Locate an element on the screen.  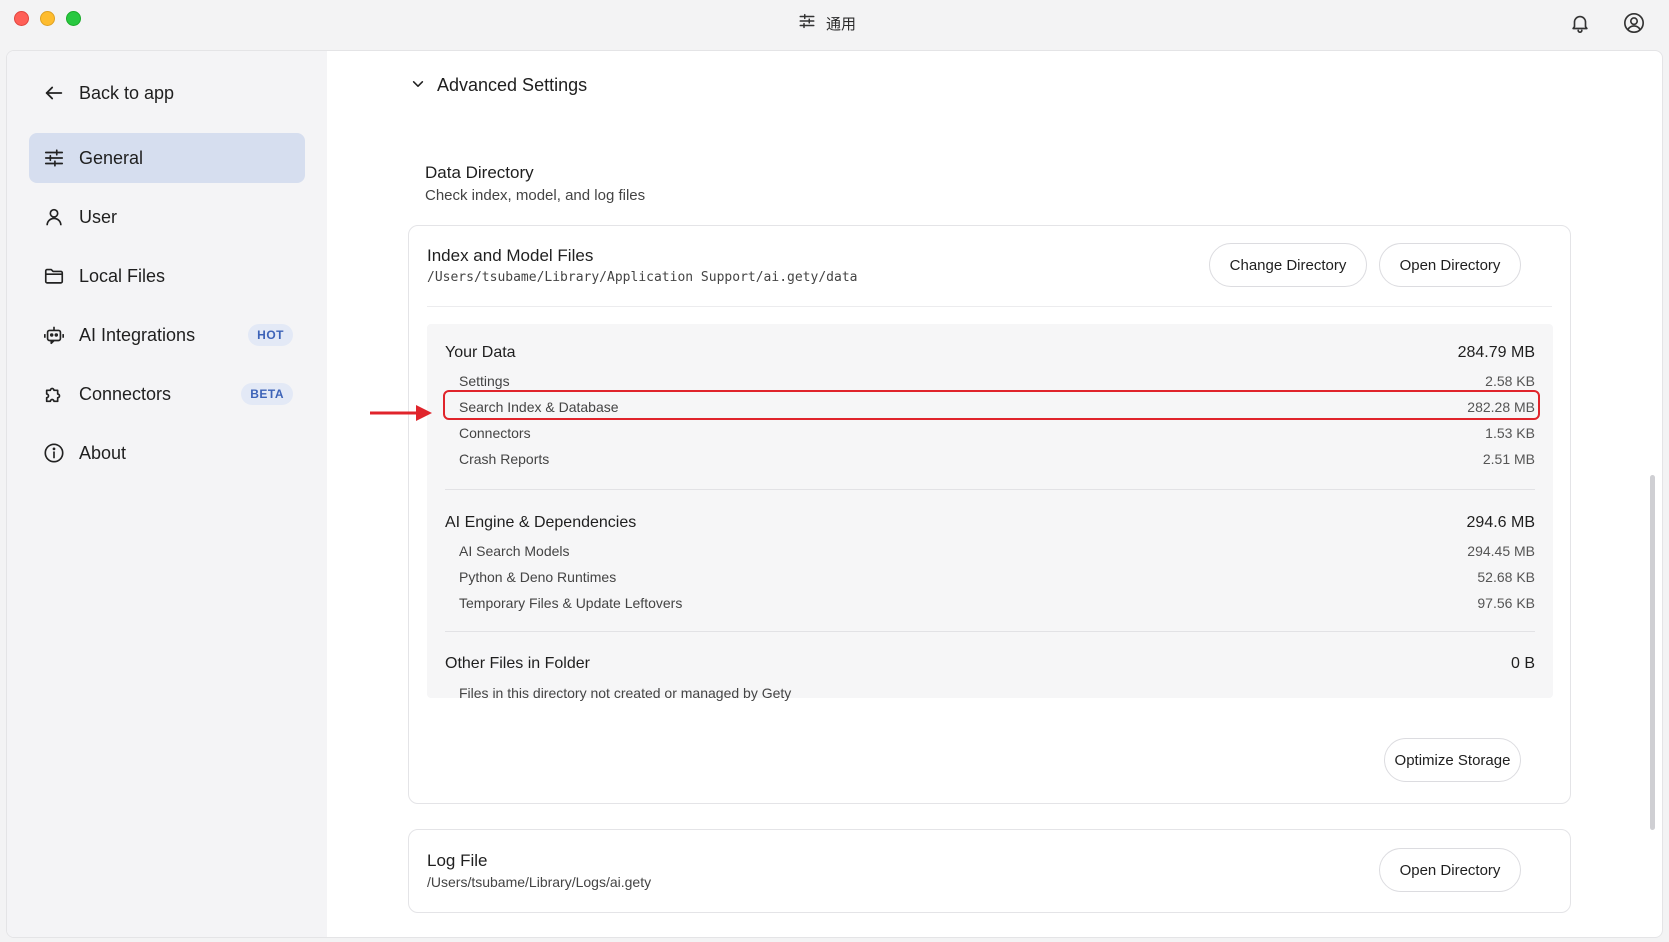
data-directory-subtitle: Check index, model, and log files is located at coordinates (535, 195).